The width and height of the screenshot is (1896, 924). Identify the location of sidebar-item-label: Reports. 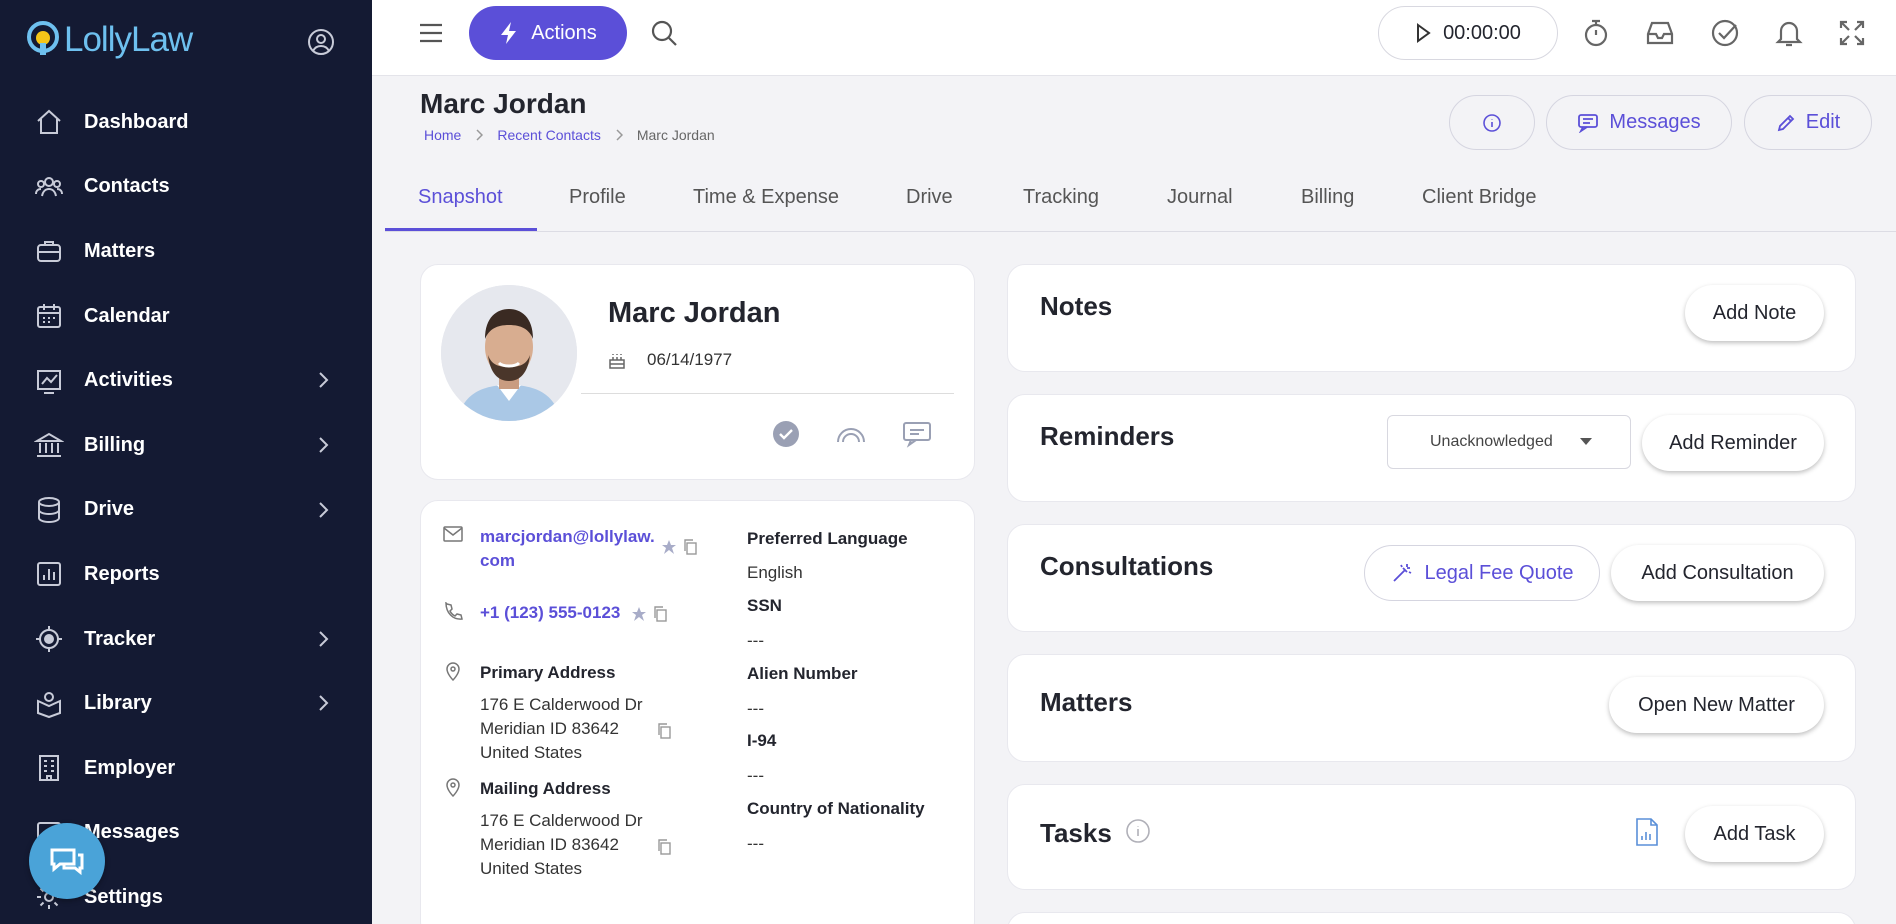
(122, 573).